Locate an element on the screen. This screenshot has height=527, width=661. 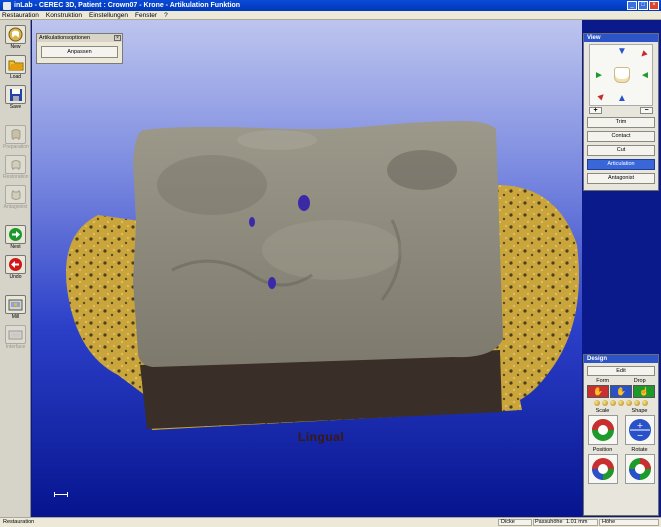
shape-wheel-icon: + − is located at coordinates (639, 430).